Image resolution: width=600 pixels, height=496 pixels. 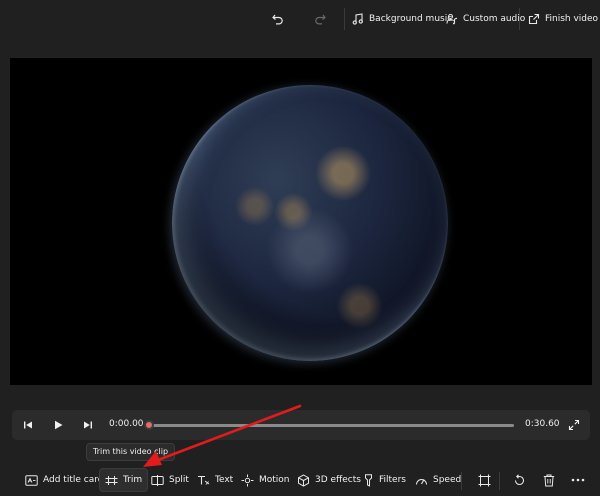 I want to click on expand-icon, so click(x=574, y=425).